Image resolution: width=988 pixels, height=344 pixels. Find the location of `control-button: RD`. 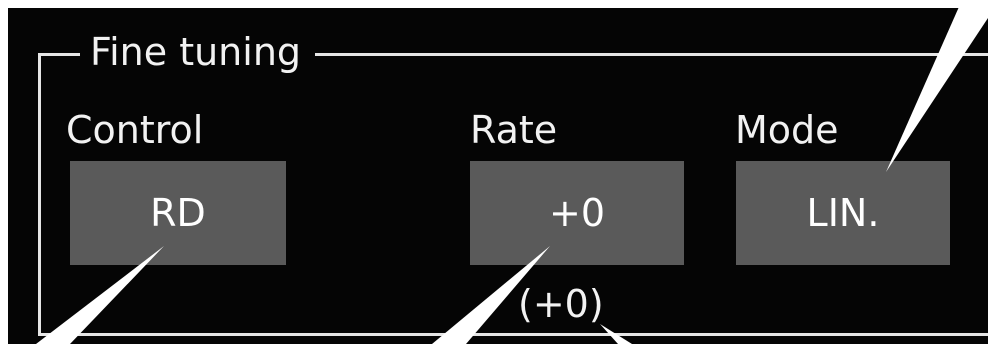

control-button: RD is located at coordinates (178, 213).